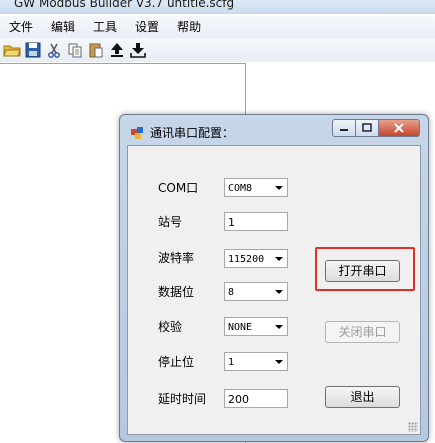 The image size is (435, 443). What do you see at coordinates (189, 27) in the screenshot?
I see `menu-help: 帮助` at bounding box center [189, 27].